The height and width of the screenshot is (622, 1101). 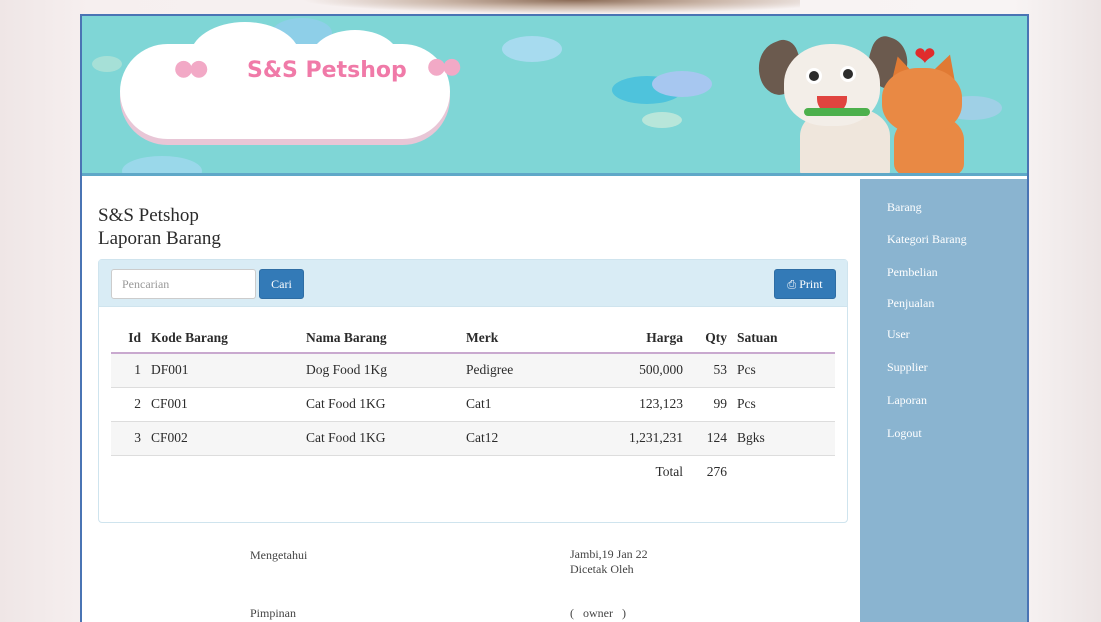 What do you see at coordinates (635, 403) in the screenshot?
I see `cell-harga: 123,123` at bounding box center [635, 403].